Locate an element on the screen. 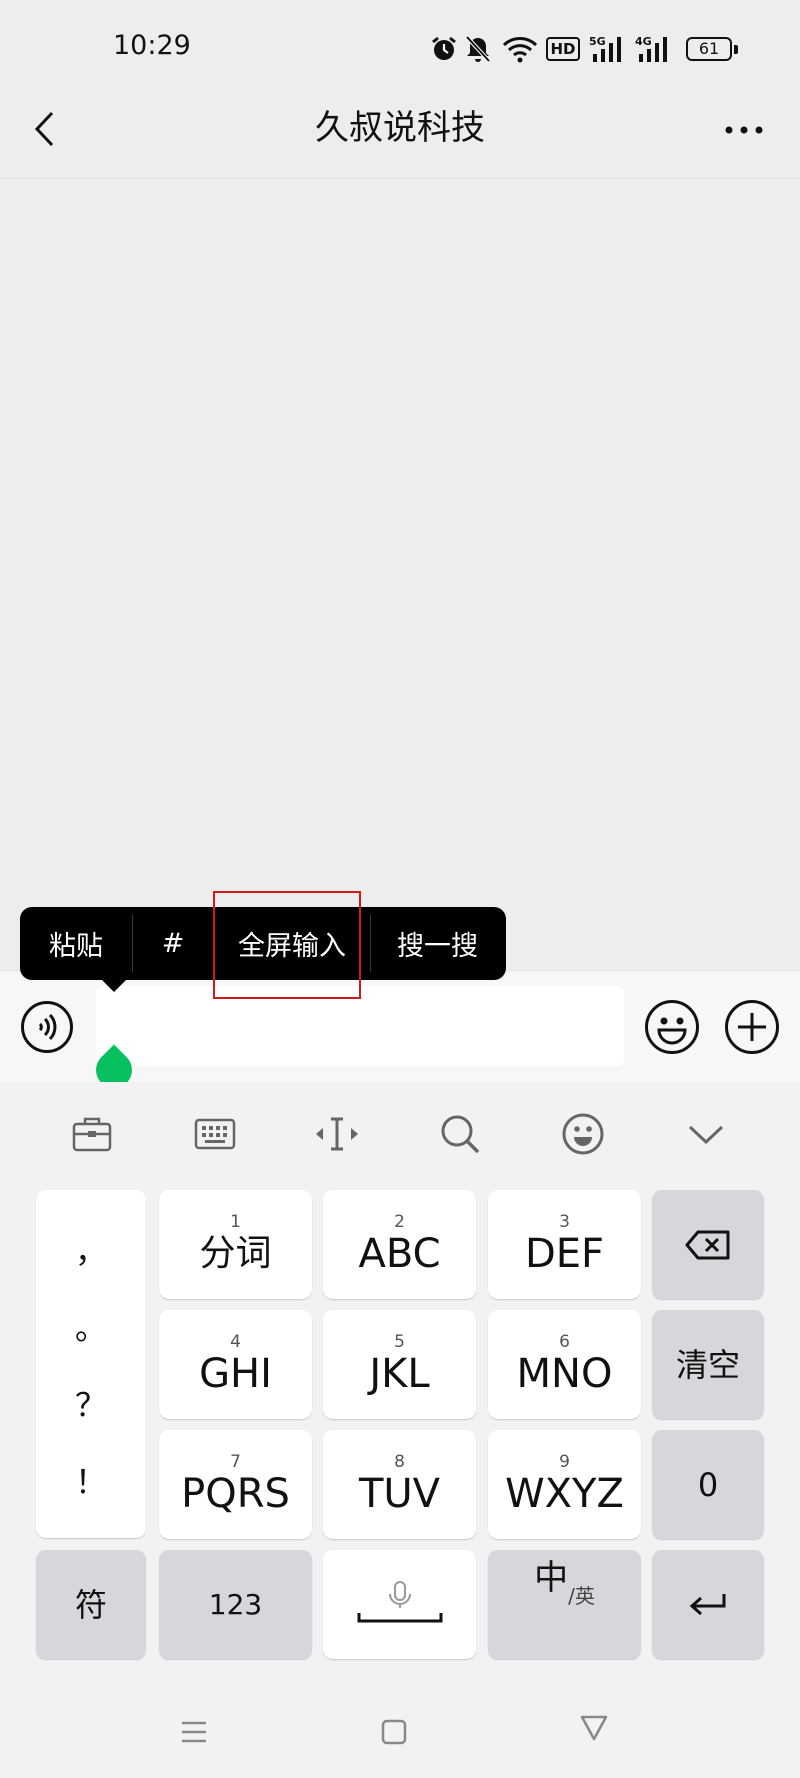 This screenshot has height=1778, width=800. punct-comma: ， is located at coordinates (91, 1249).